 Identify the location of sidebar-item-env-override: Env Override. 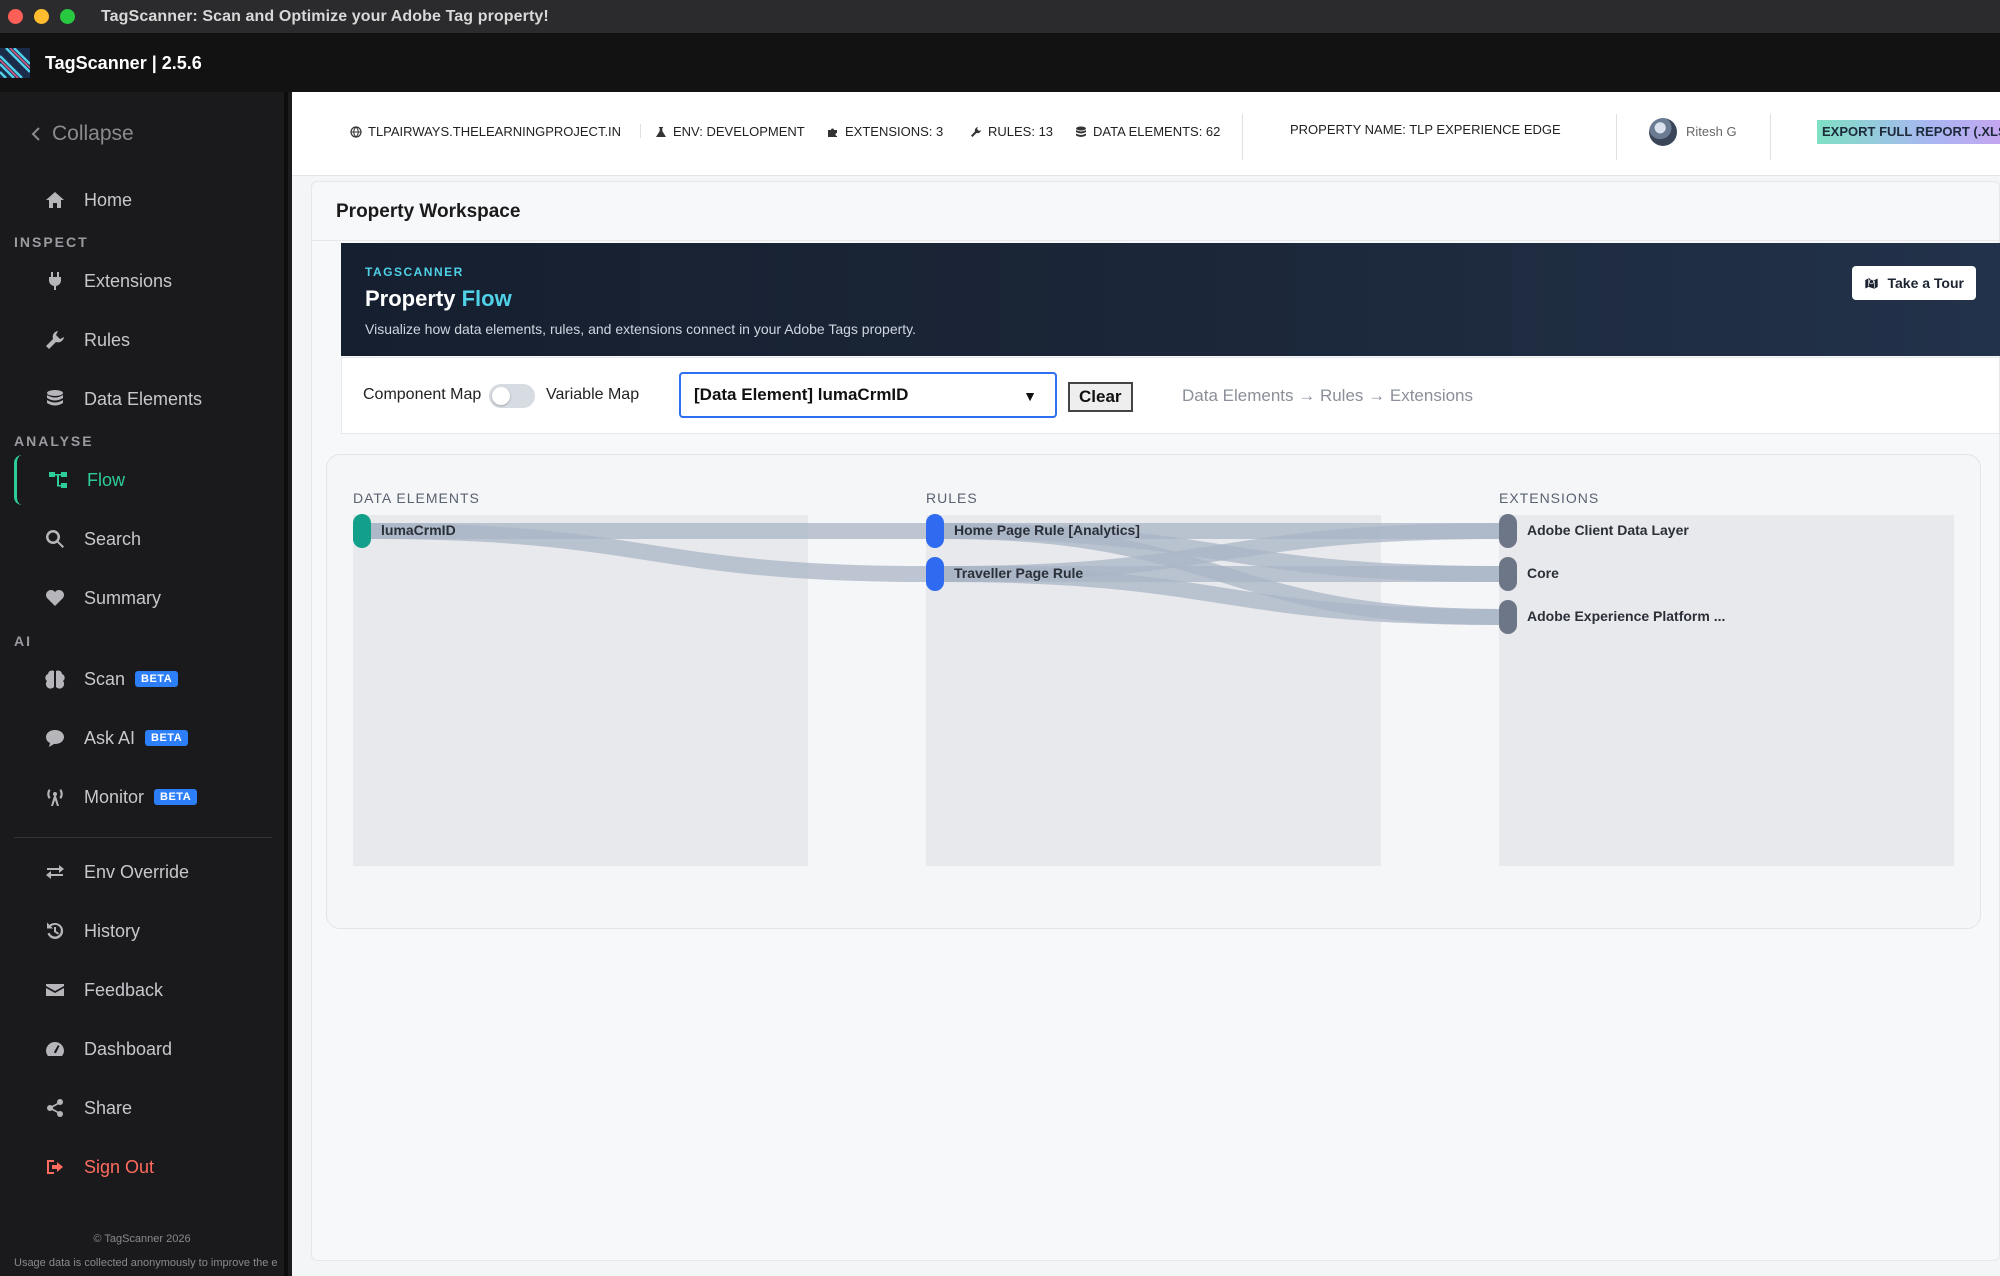
(144, 872).